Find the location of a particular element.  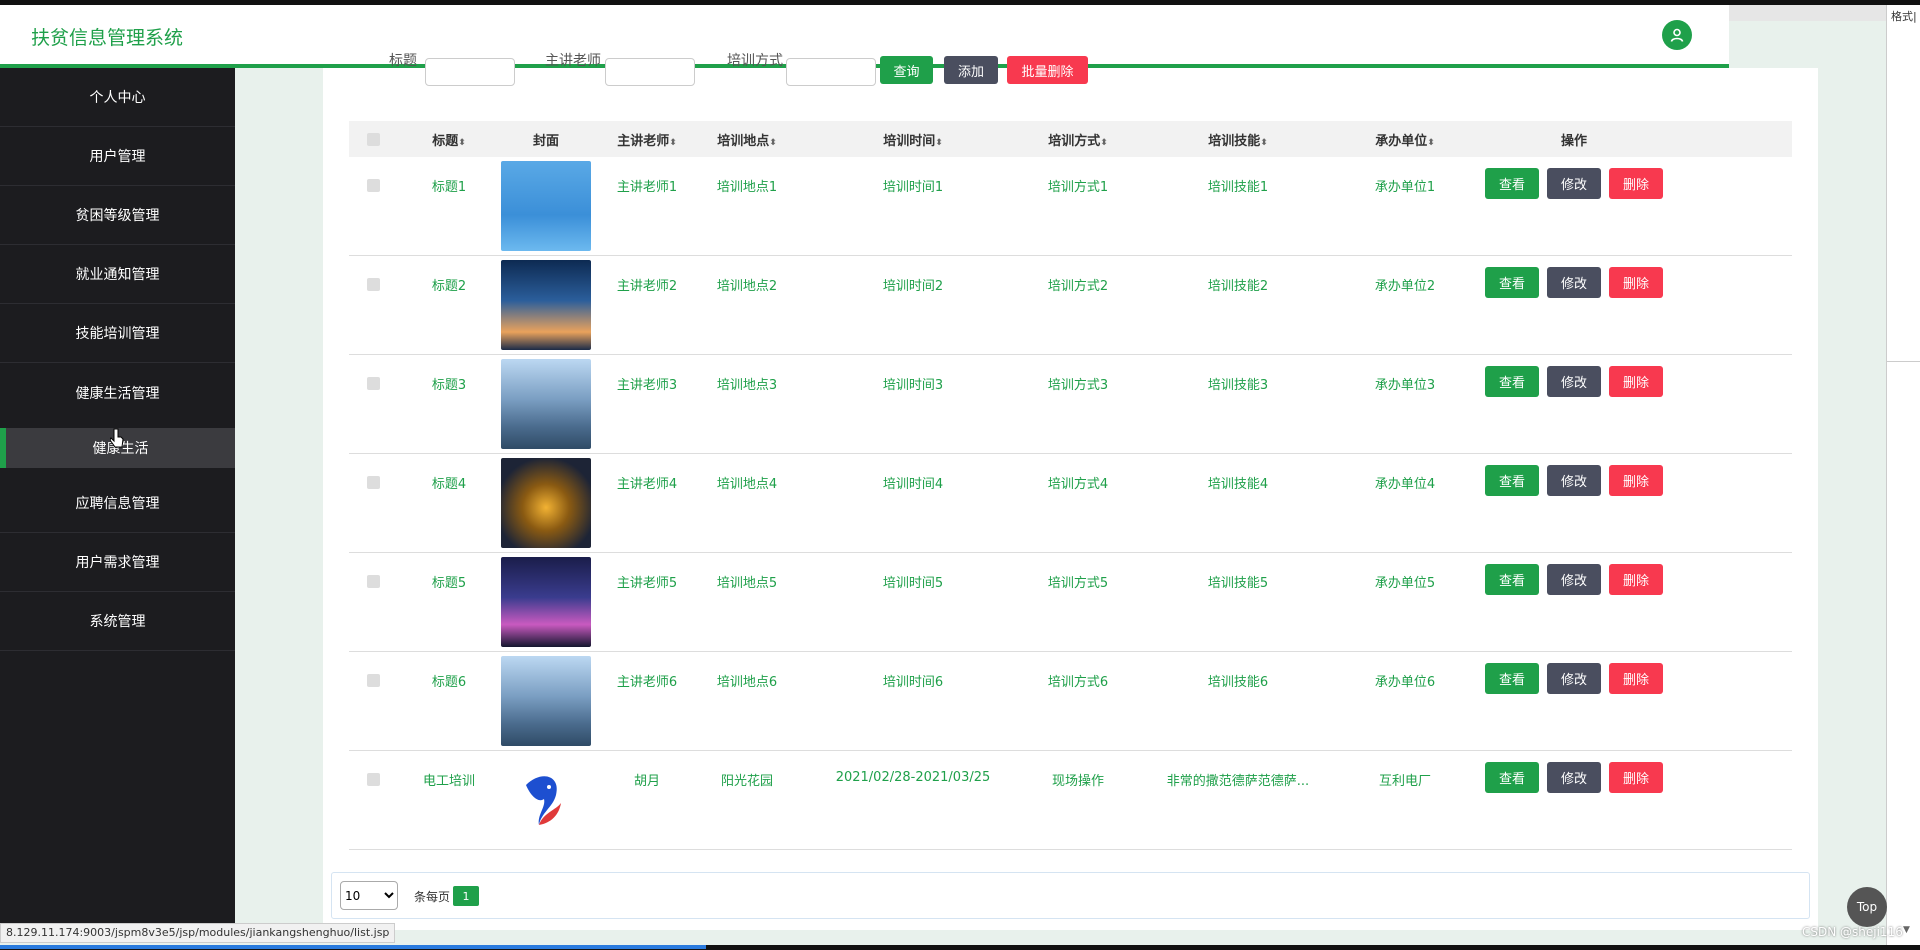

sidebar-item-user-management: 用户管理 is located at coordinates (117, 156).